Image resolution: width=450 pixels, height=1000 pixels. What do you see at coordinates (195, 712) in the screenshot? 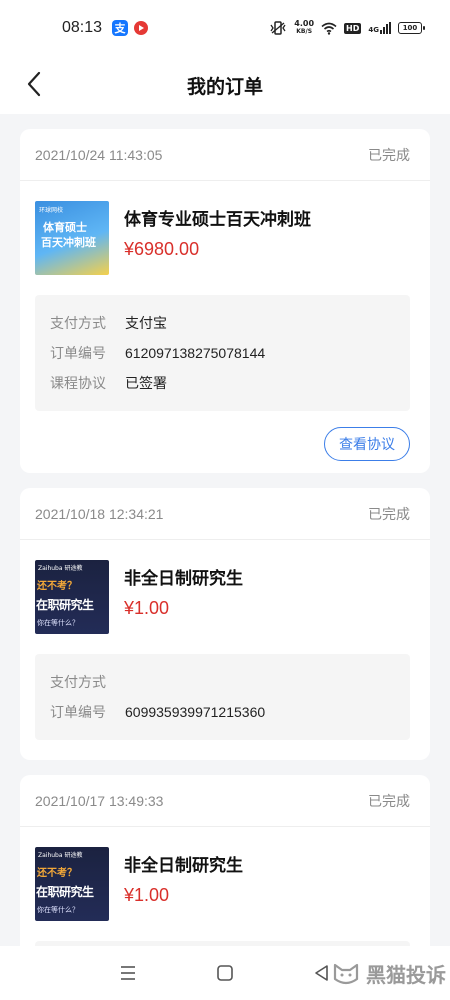
I see `detail-value: 609935939971215360` at bounding box center [195, 712].